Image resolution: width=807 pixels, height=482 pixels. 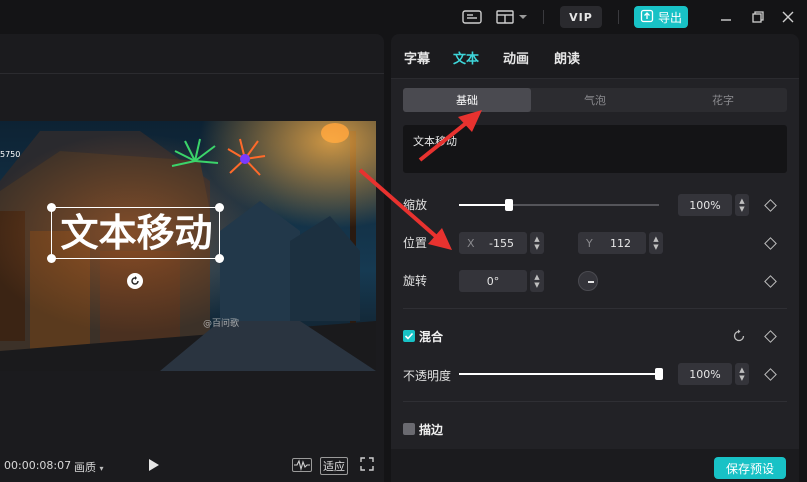 What do you see at coordinates (10, 154) in the screenshot?
I see `corner-label: 5750` at bounding box center [10, 154].